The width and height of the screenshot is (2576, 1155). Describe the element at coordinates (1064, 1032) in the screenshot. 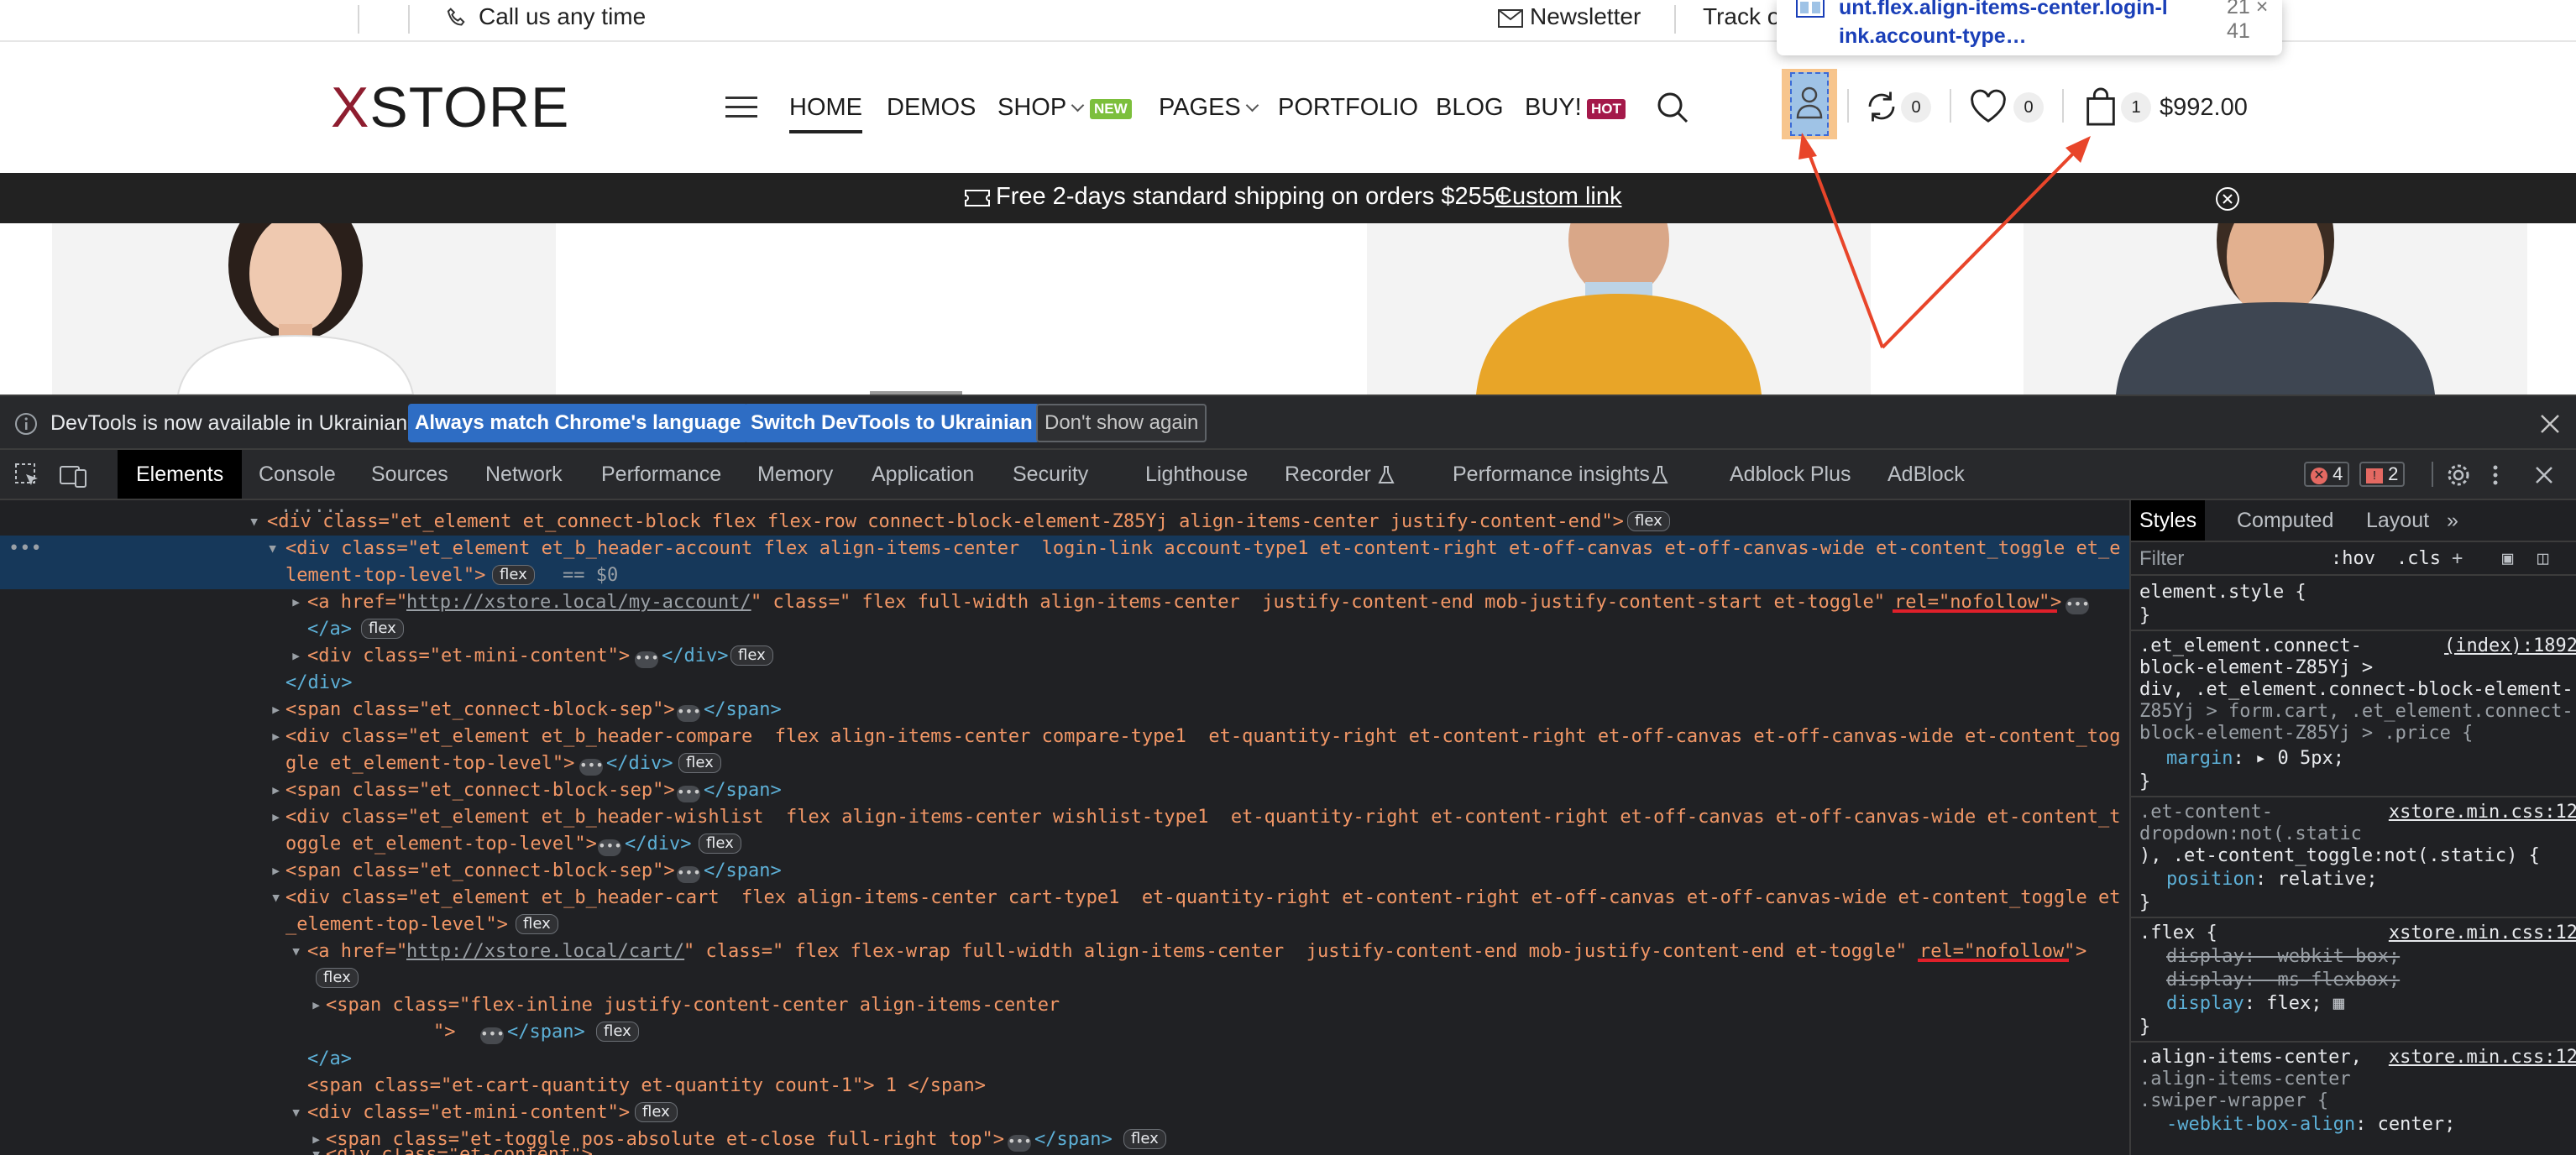

I see `dom-line: "> ••• </span> flex` at that location.